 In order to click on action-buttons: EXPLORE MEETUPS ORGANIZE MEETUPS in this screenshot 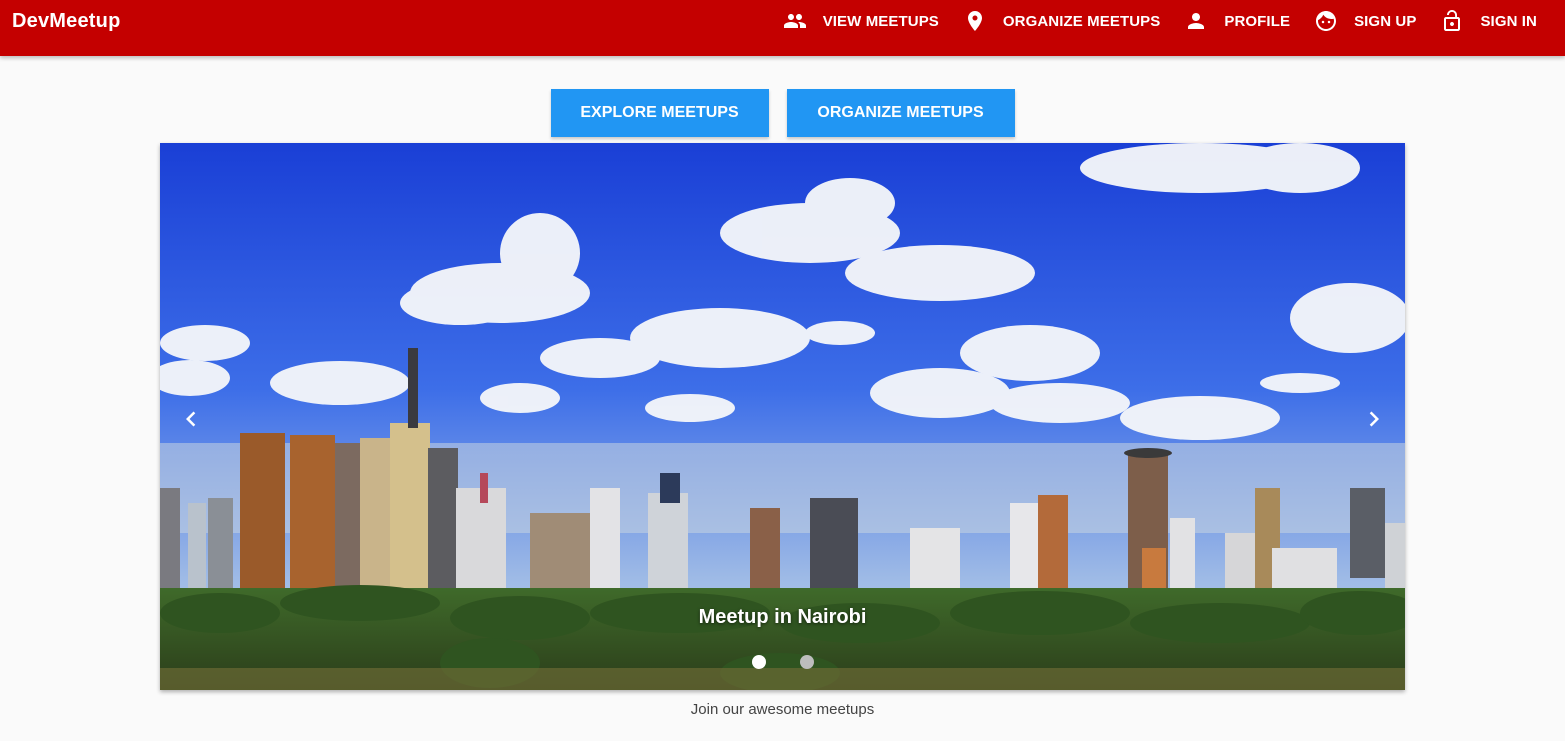, I will do `click(782, 113)`.